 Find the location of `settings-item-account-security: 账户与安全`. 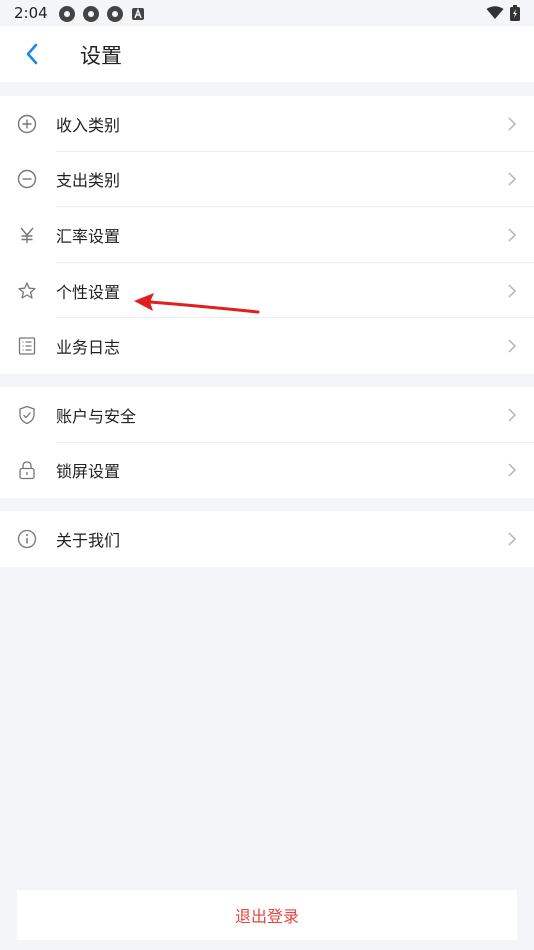

settings-item-account-security: 账户与安全 is located at coordinates (267, 415).